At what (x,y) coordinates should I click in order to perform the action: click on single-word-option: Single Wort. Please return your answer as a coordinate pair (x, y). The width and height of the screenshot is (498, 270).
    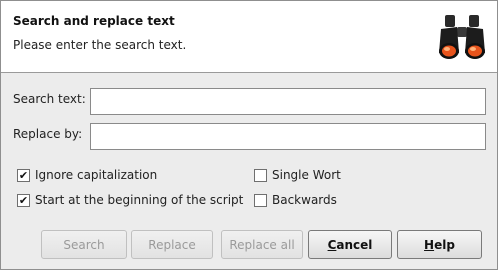
    Looking at the image, I should click on (297, 175).